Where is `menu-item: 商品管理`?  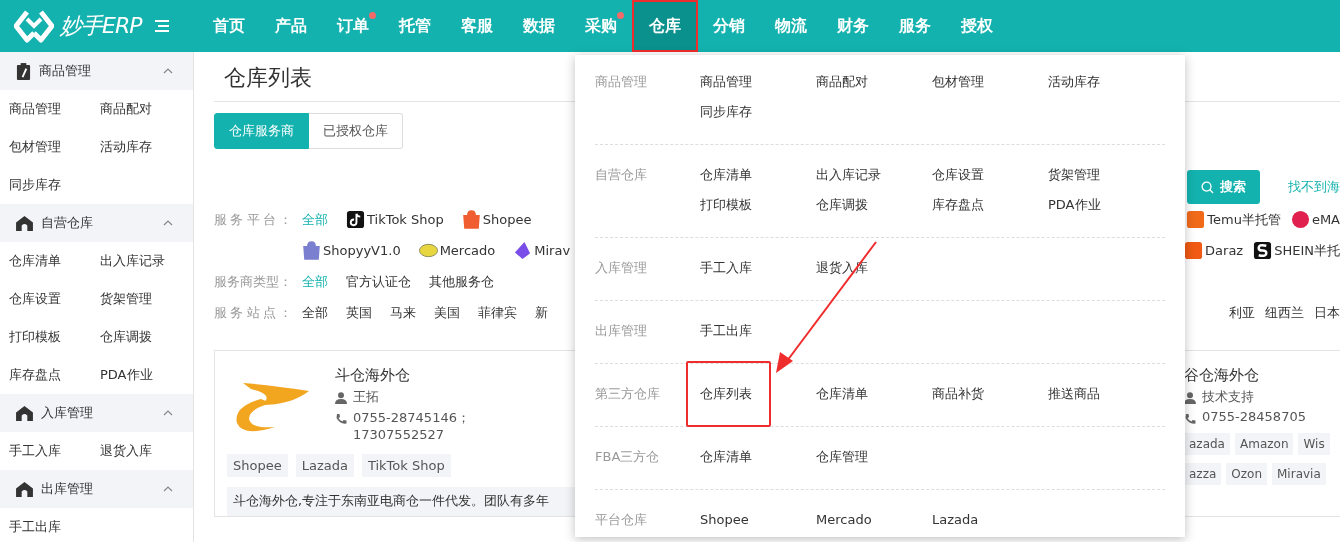 menu-item: 商品管理 is located at coordinates (758, 82).